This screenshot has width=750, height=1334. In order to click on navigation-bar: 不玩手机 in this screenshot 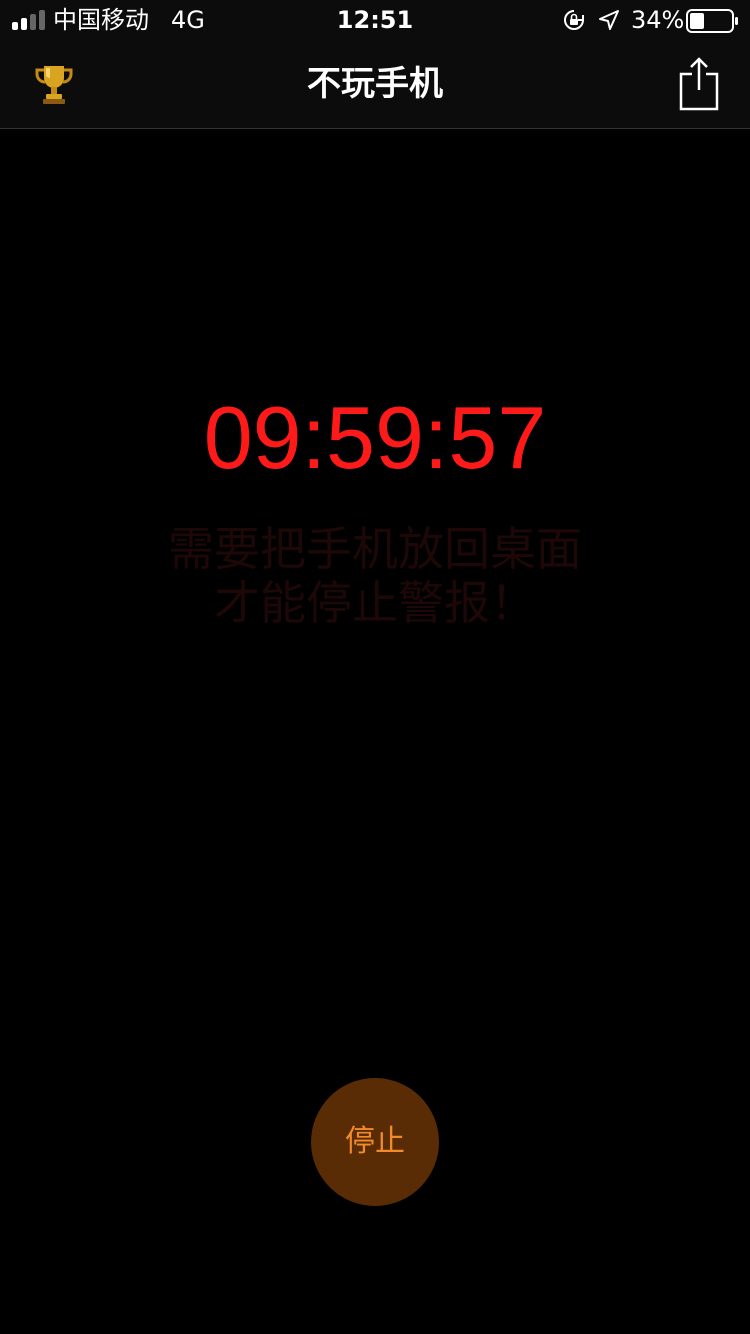, I will do `click(375, 84)`.